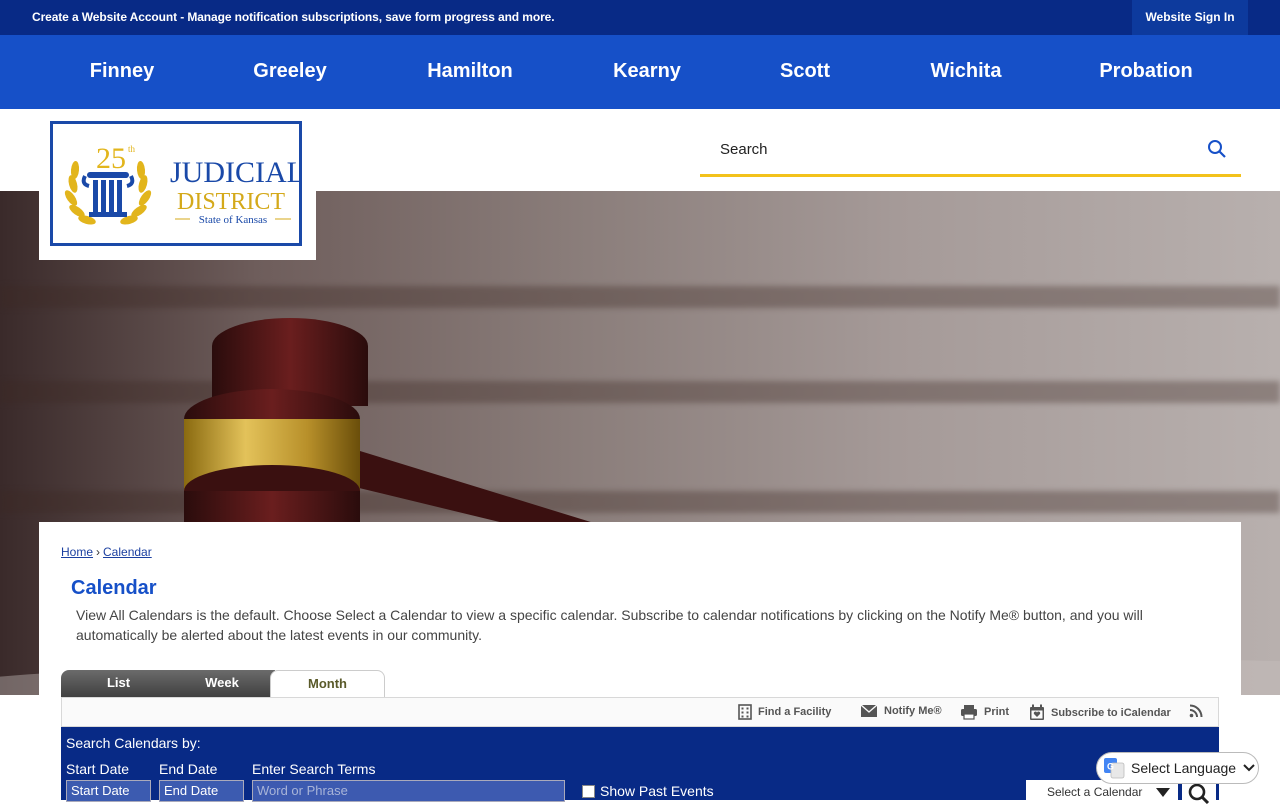 The width and height of the screenshot is (1280, 809). I want to click on building-icon, so click(745, 712).